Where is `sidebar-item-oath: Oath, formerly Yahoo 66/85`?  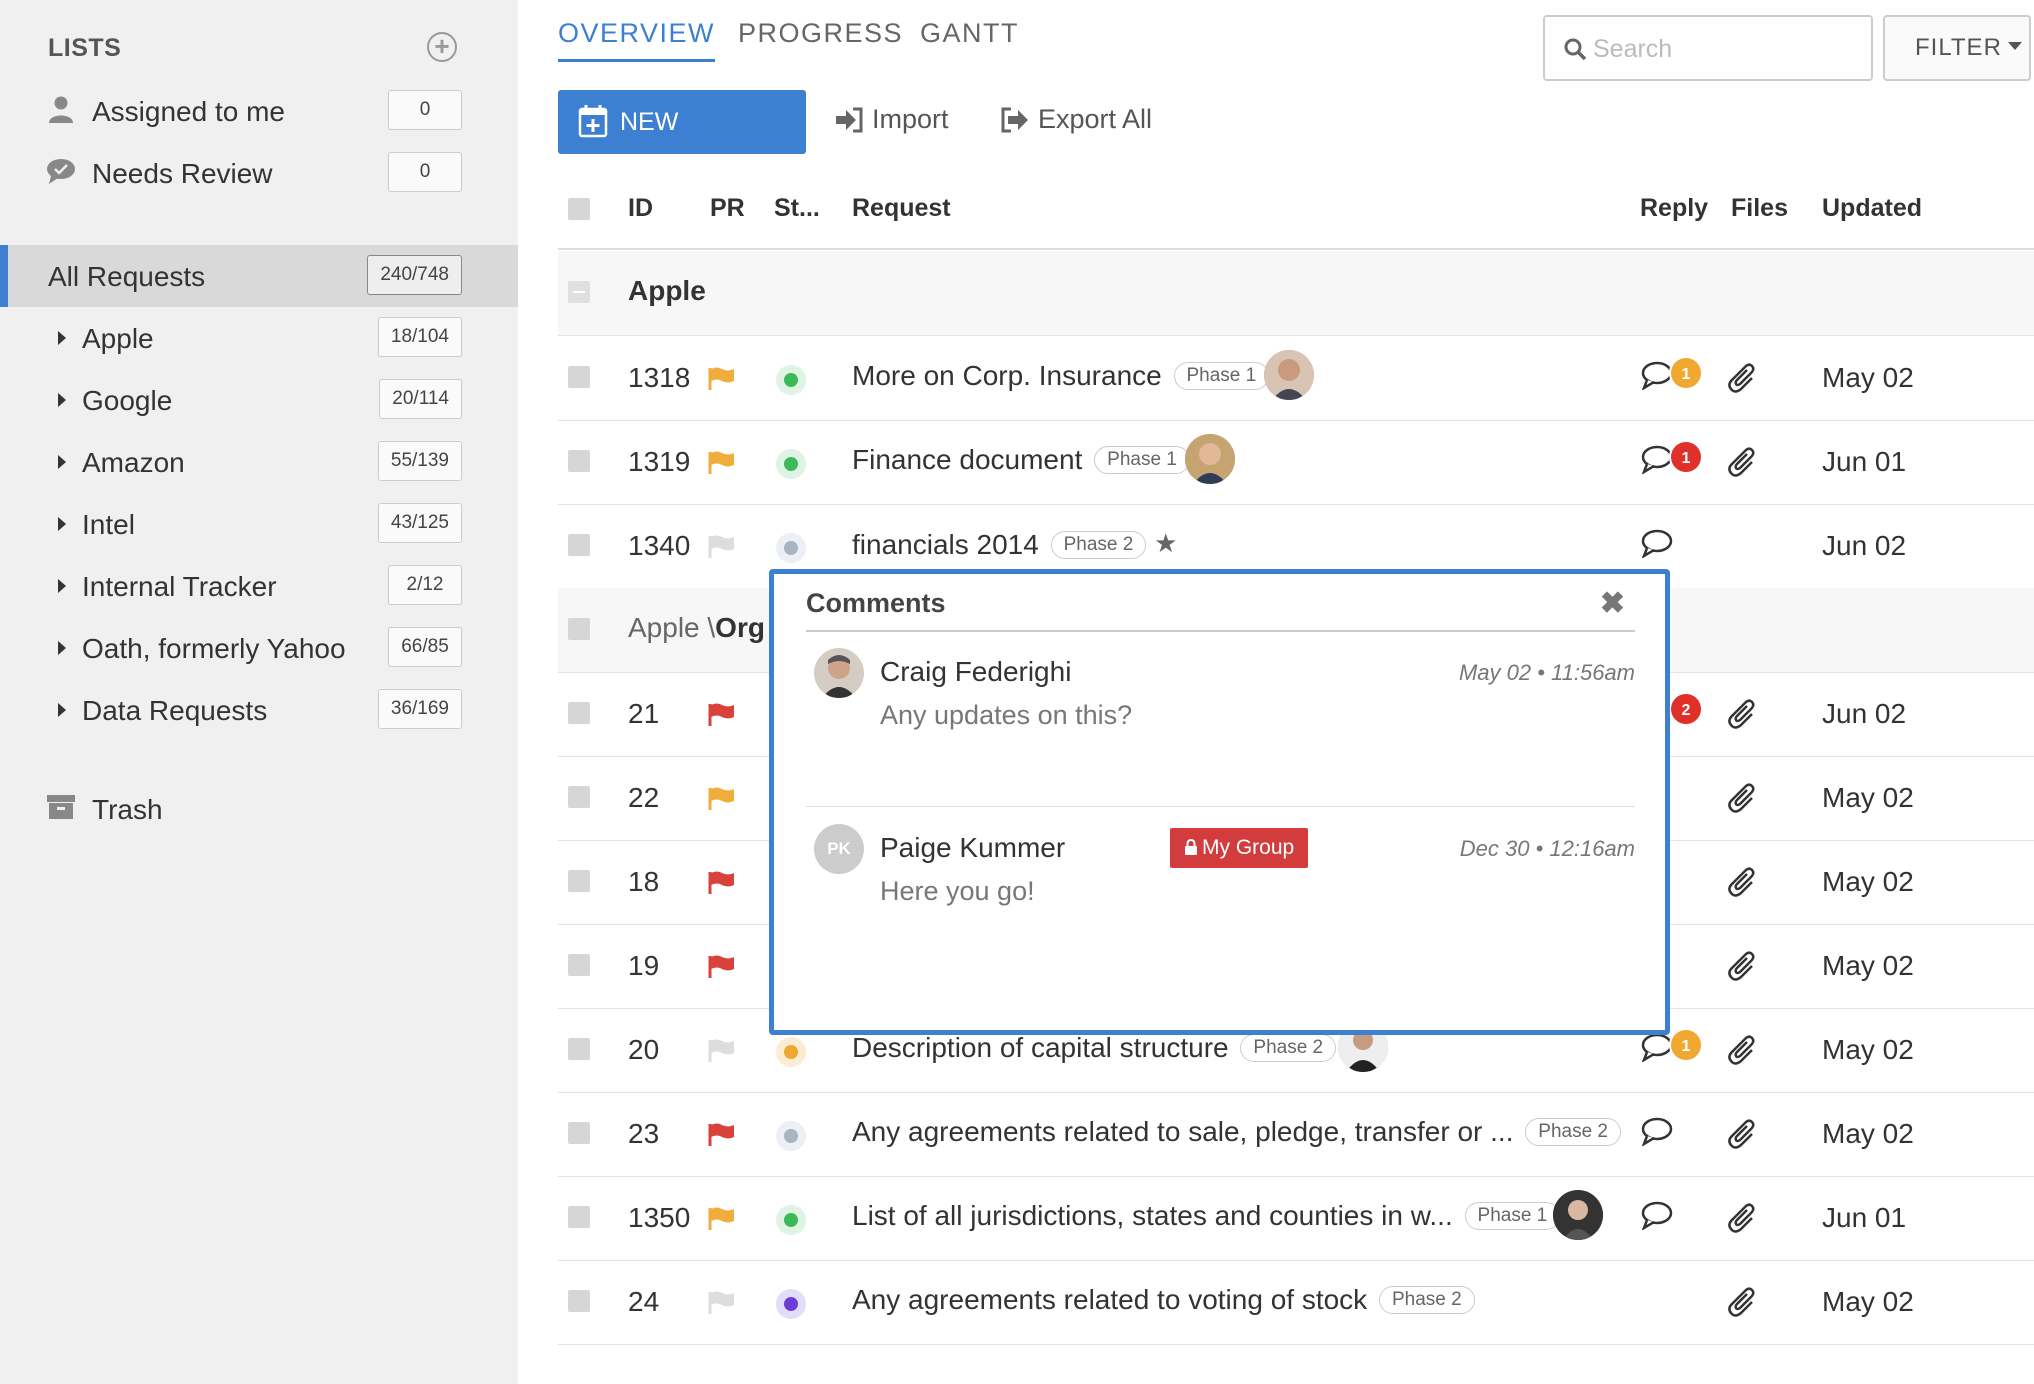 sidebar-item-oath: Oath, formerly Yahoo 66/85 is located at coordinates (259, 648).